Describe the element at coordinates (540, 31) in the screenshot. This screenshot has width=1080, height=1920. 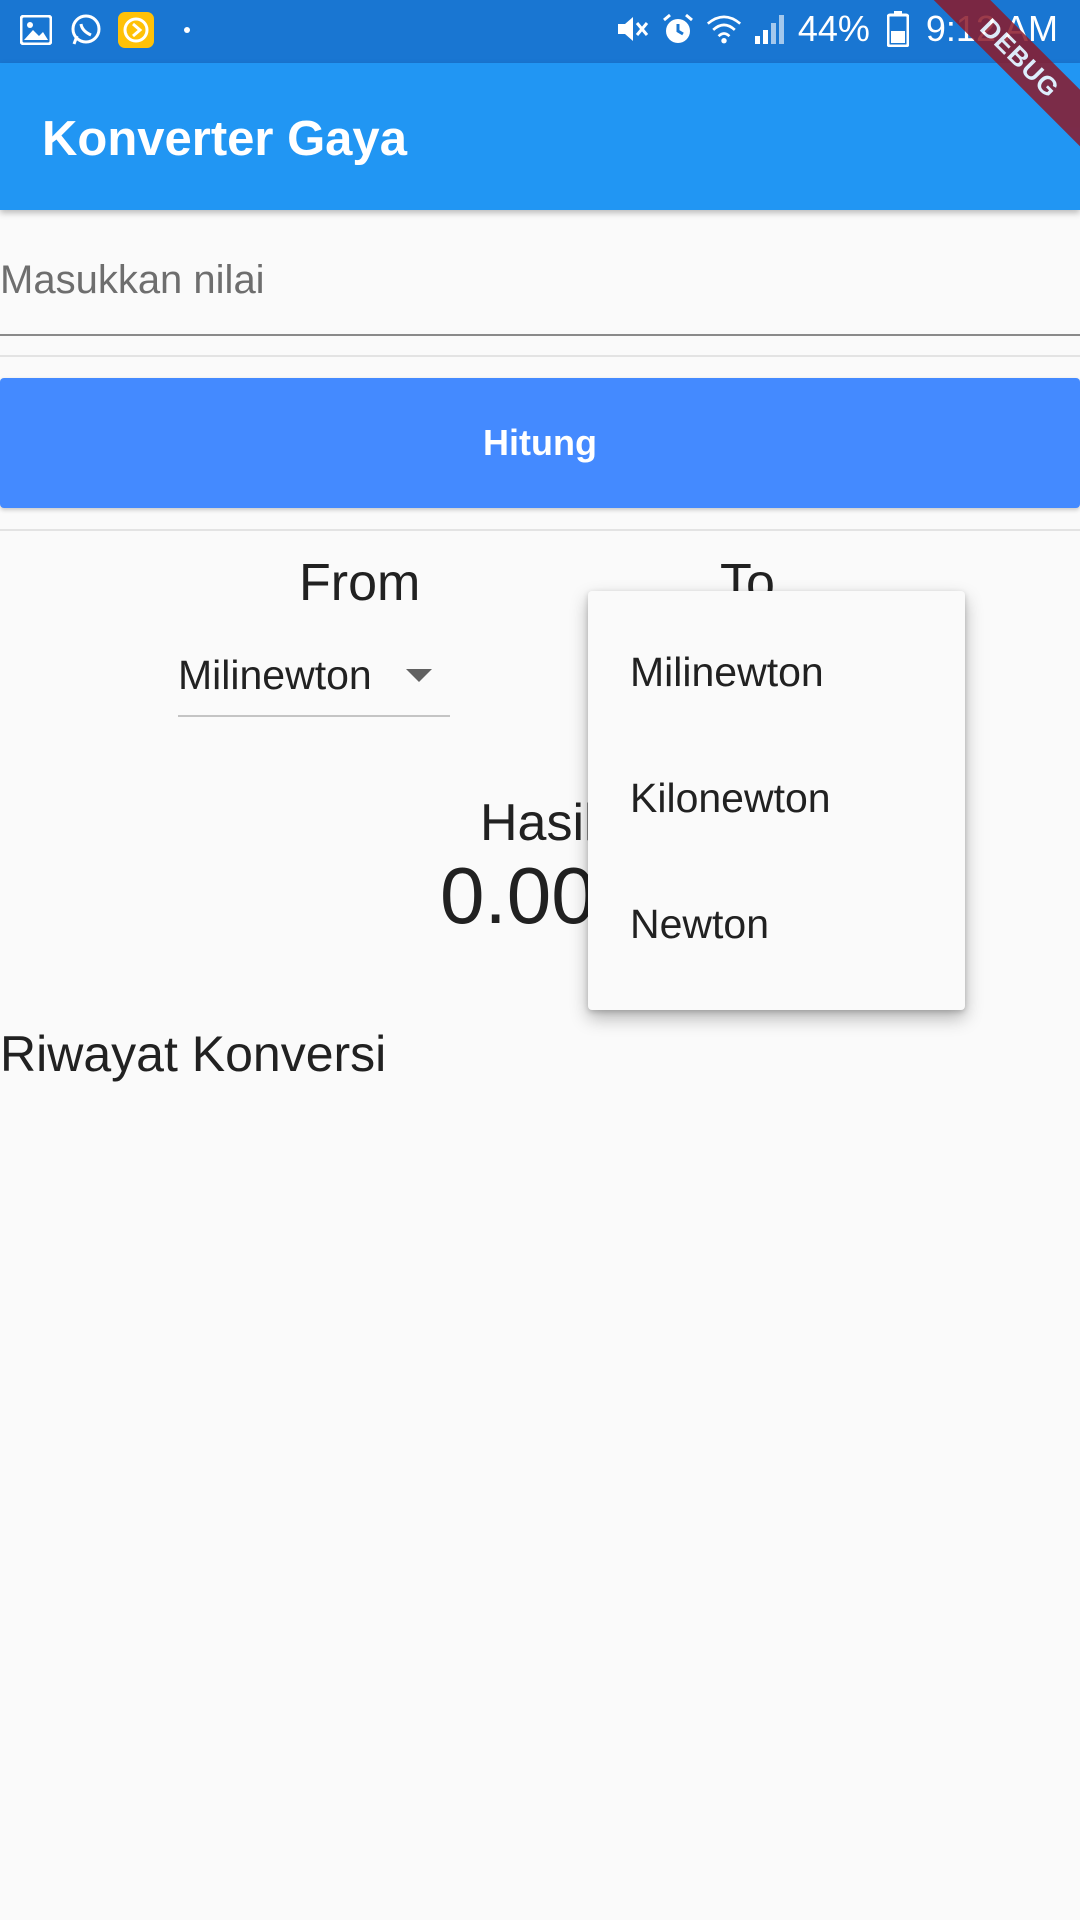
I see `status-bar: 44% 9:12 AM` at that location.